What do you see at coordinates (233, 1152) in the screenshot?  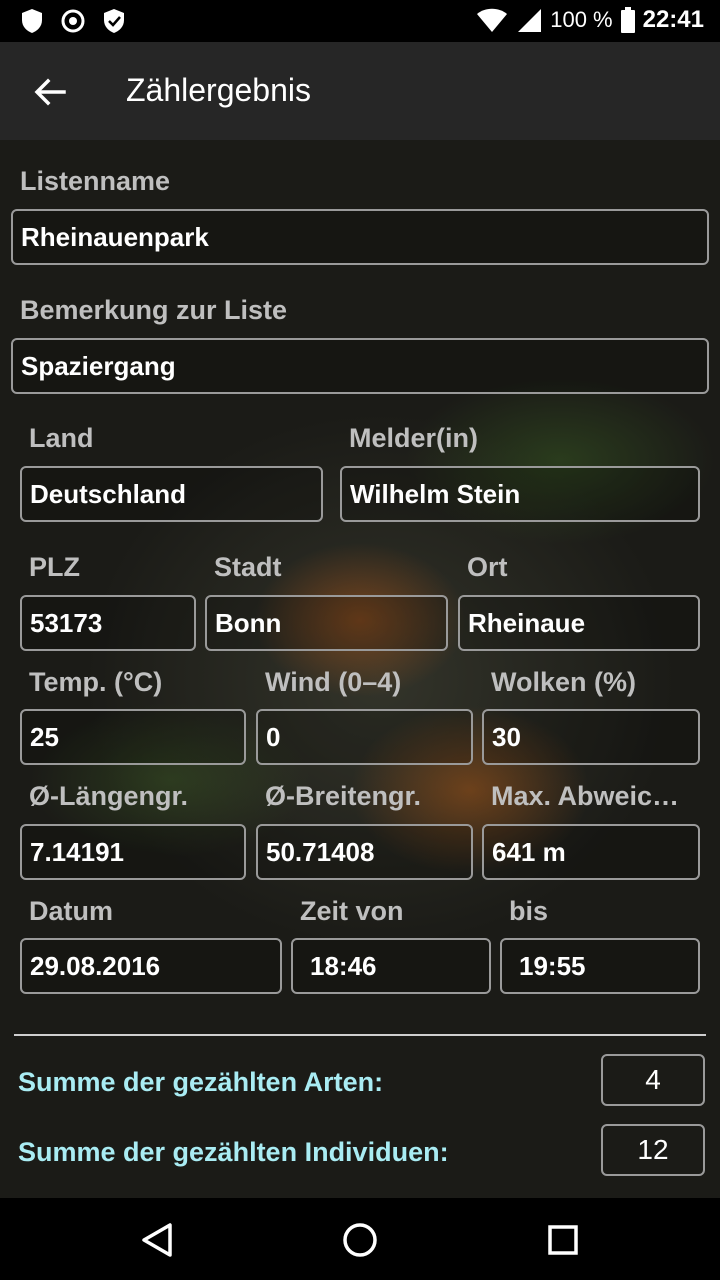 I see `individuals-sum-label: Summe der gezählten Individuen:` at bounding box center [233, 1152].